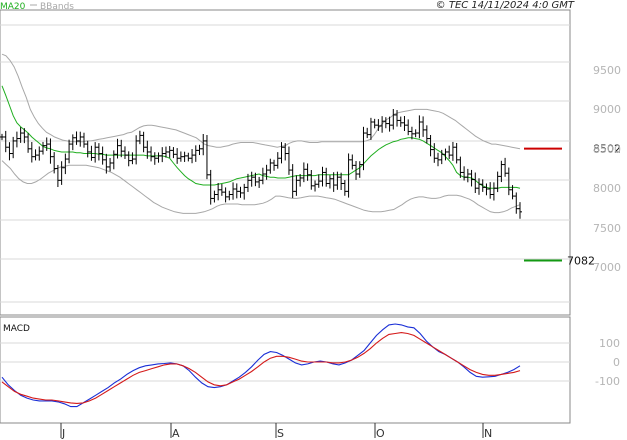 This screenshot has width=627, height=440. Describe the element at coordinates (261, 187) in the screenshot. I see `lower-bollinger-band` at that location.